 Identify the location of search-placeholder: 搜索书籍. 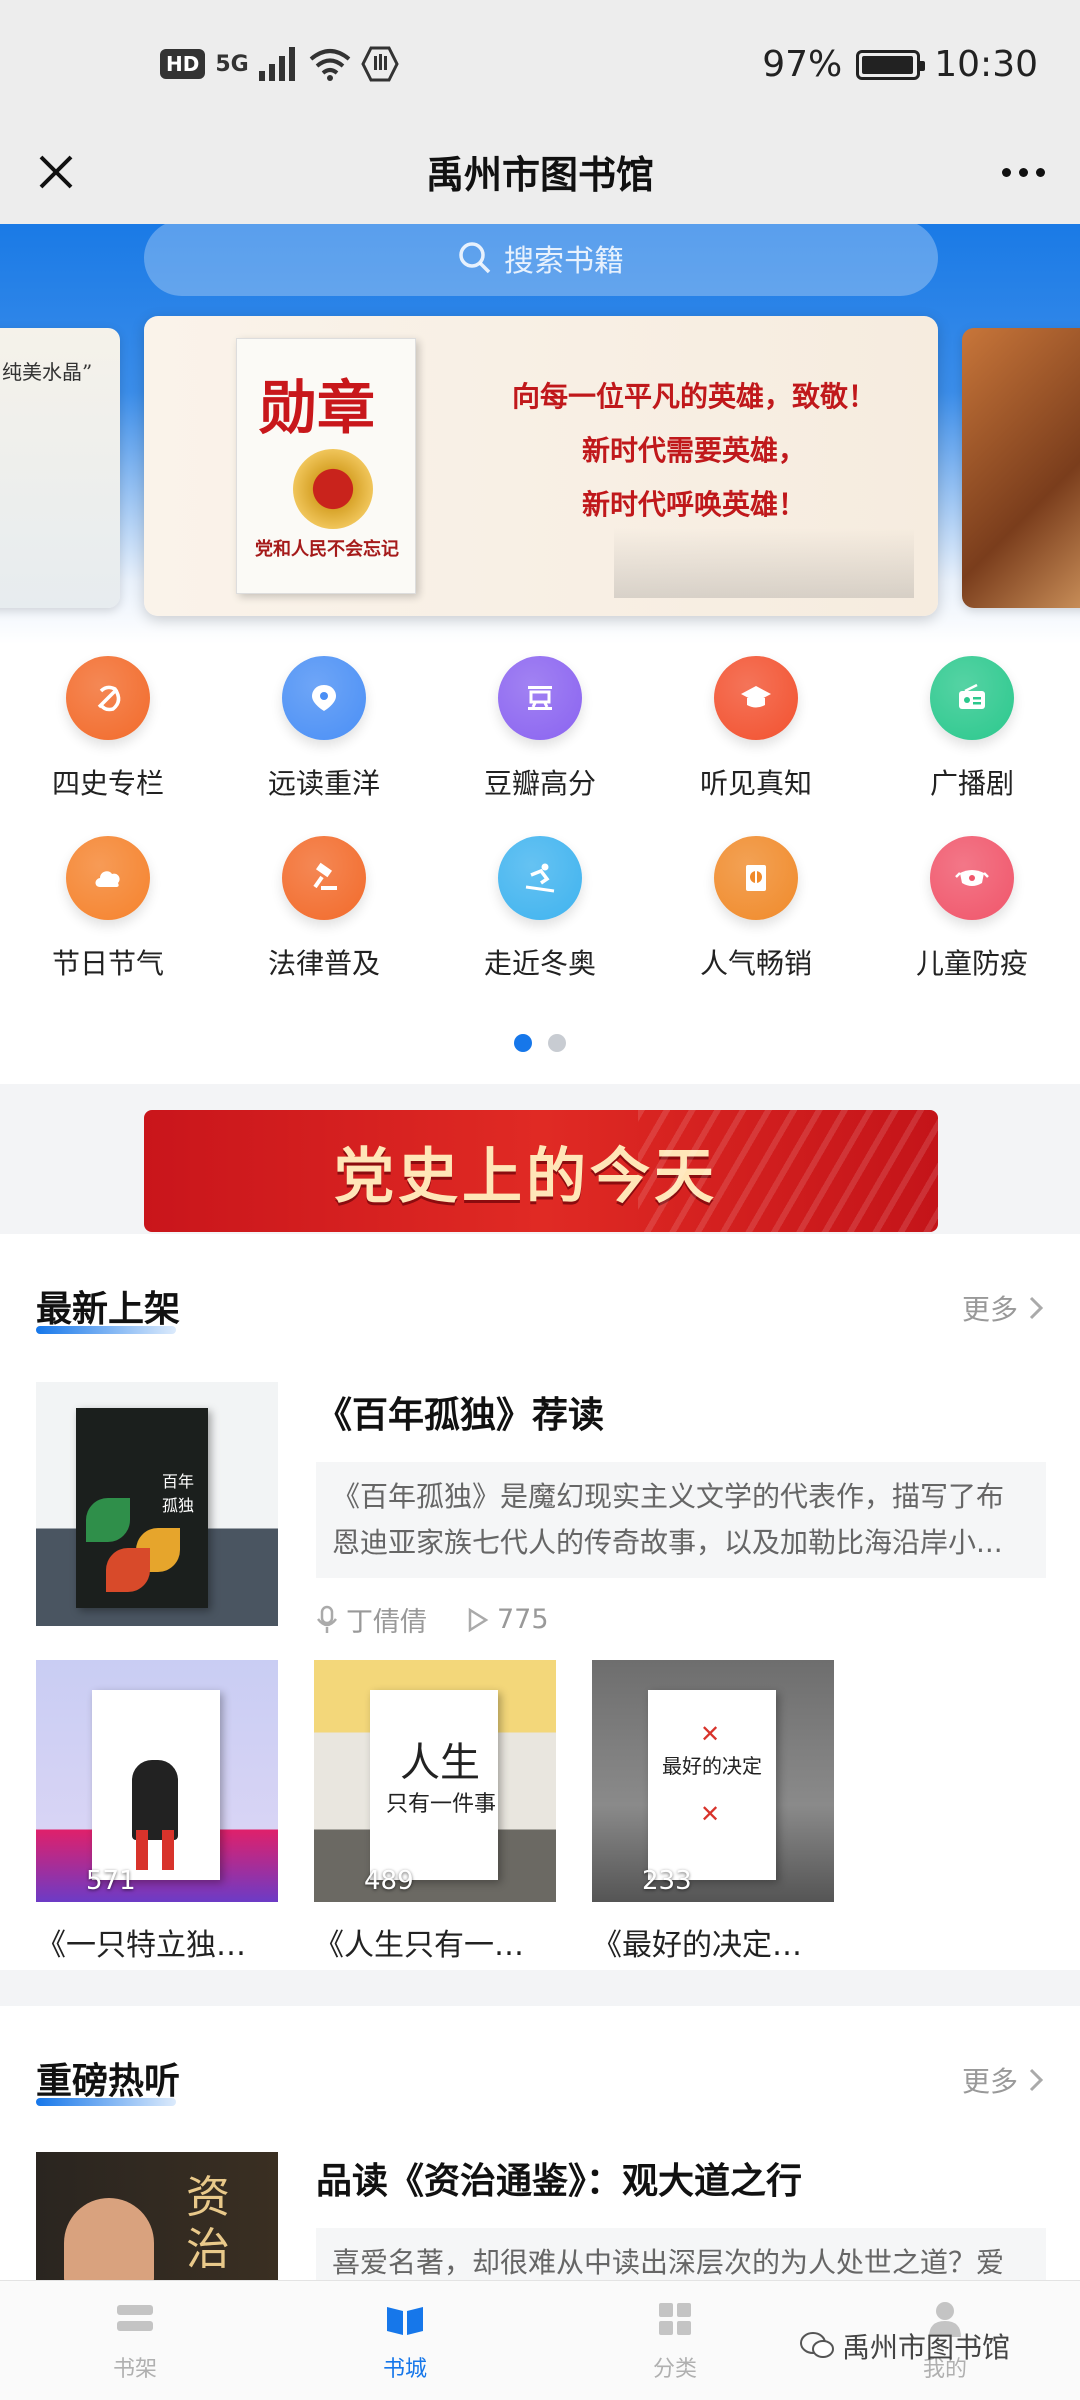
(564, 261).